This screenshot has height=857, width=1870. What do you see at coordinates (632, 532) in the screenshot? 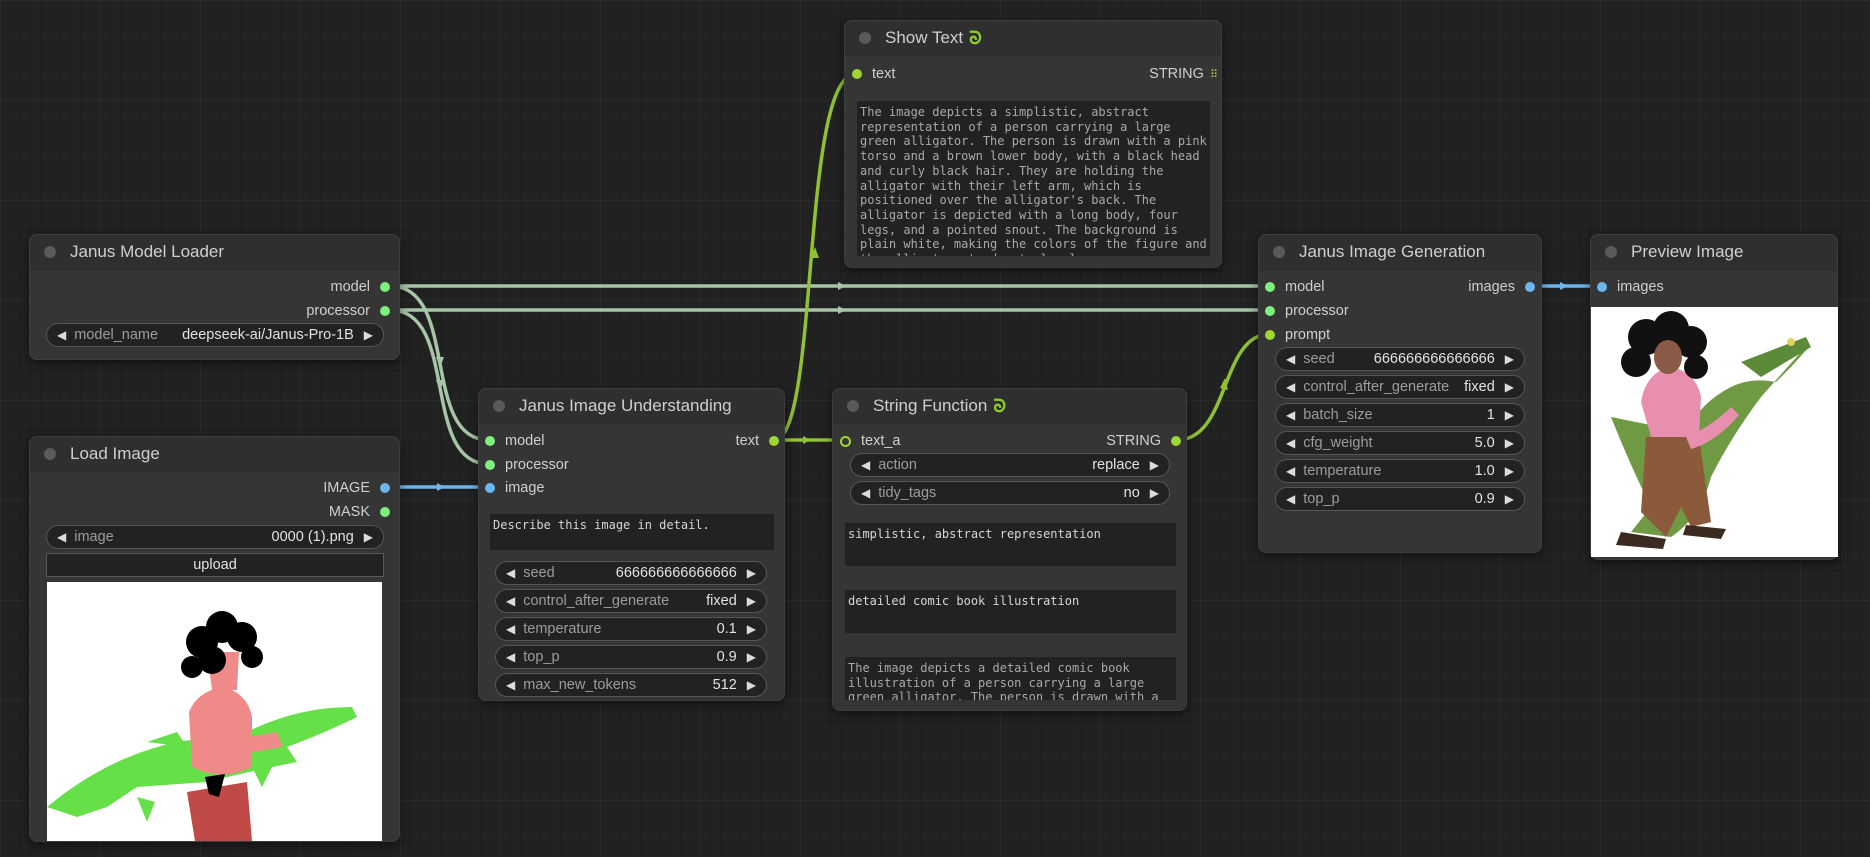
I see `question-textarea: Describe this image in detail.` at bounding box center [632, 532].